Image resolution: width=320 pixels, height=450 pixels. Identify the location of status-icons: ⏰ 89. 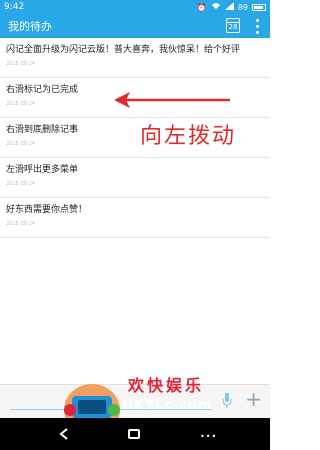
(231, 7).